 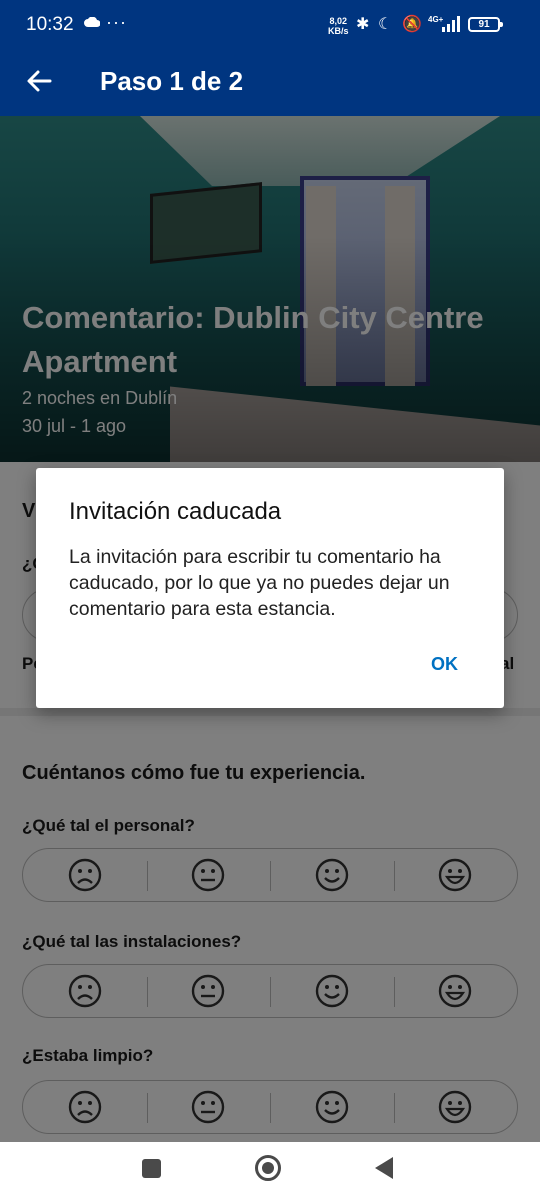 I want to click on recent-apps-icon, so click(x=151, y=1168).